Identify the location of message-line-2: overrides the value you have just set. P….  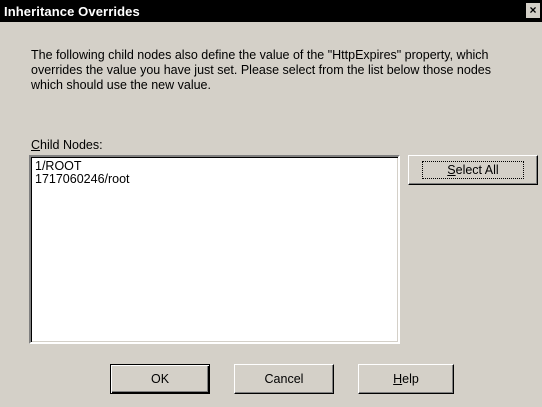
(261, 70).